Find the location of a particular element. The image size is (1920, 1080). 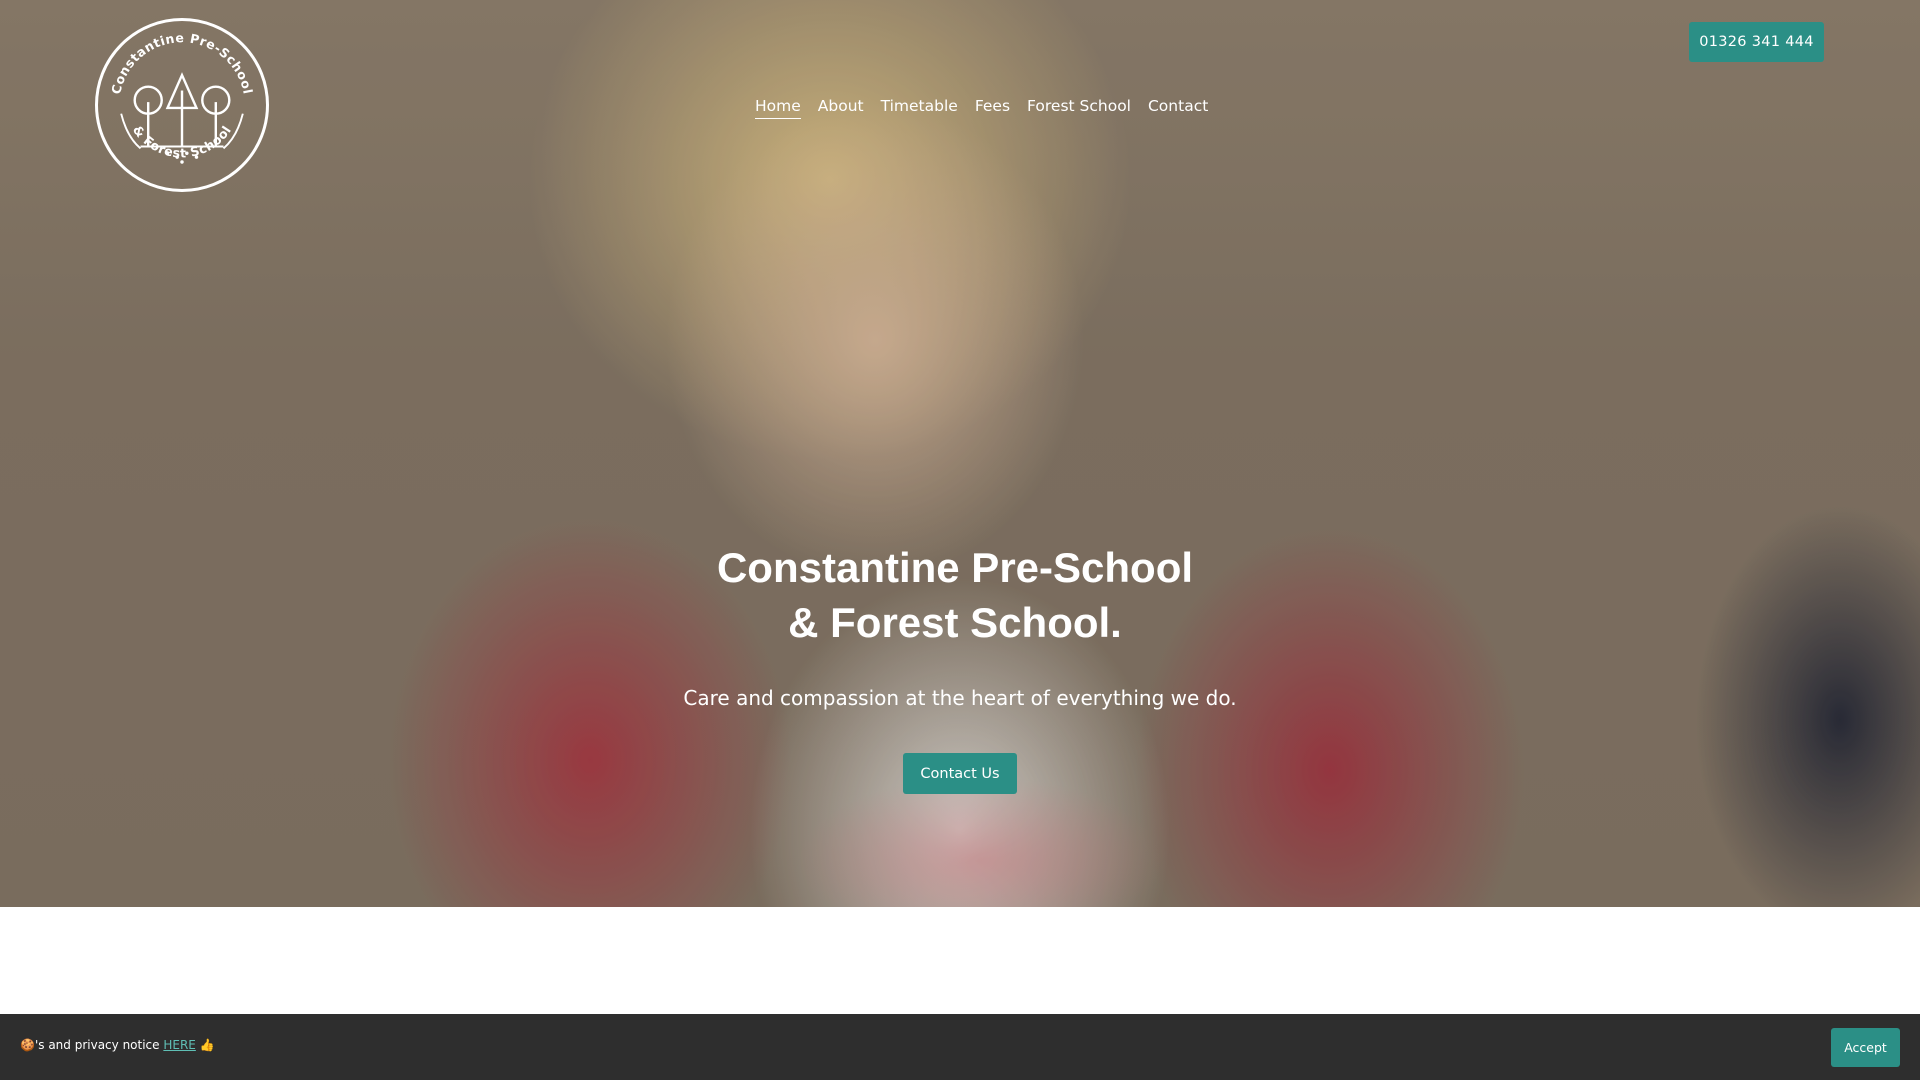

cookie-notice-text: 🍪's and privacy notice HERE 👍 is located at coordinates (117, 1045).